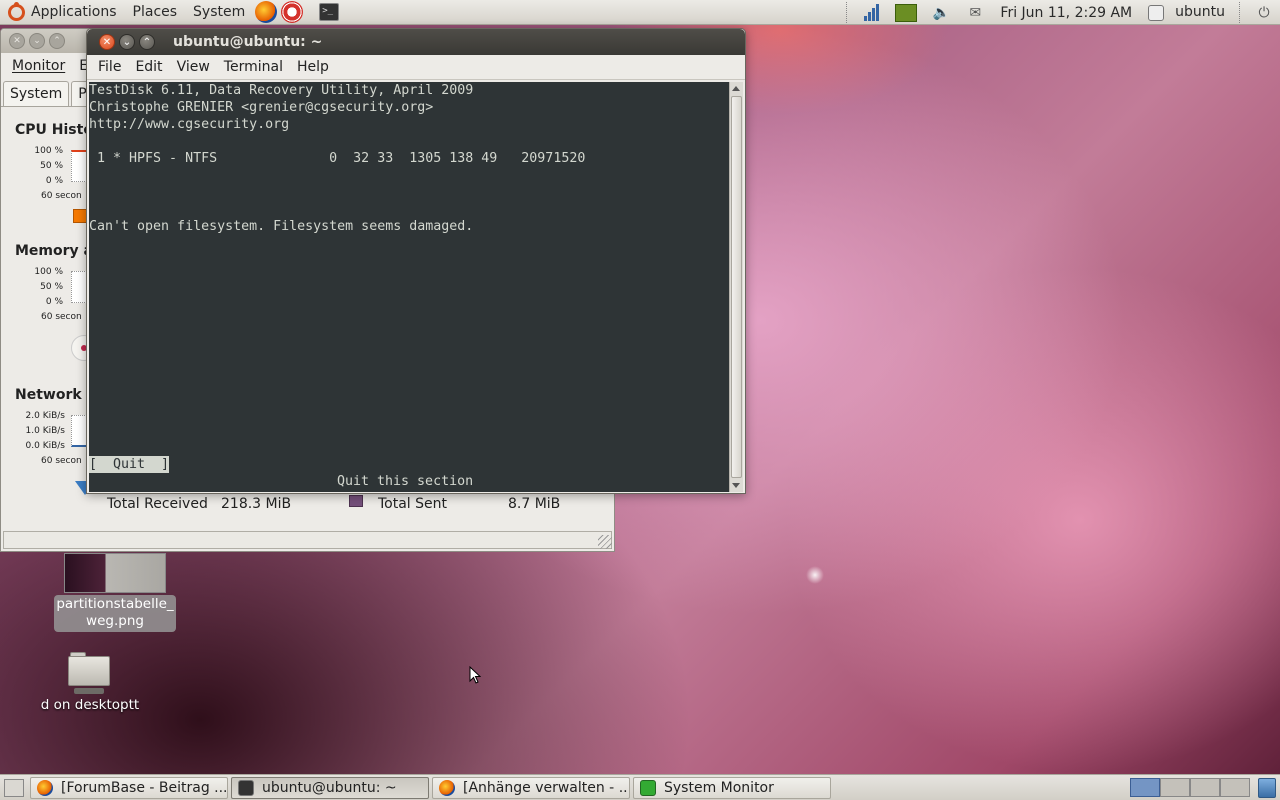 The image size is (1280, 800). Describe the element at coordinates (129, 464) in the screenshot. I see `quit-button: [ Quit ]` at that location.